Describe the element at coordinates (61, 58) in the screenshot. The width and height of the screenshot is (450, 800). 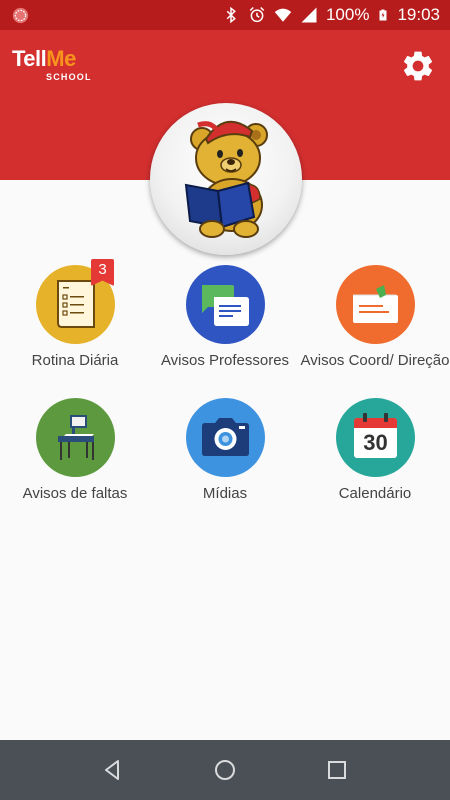
I see `logo-text-me: Me` at that location.